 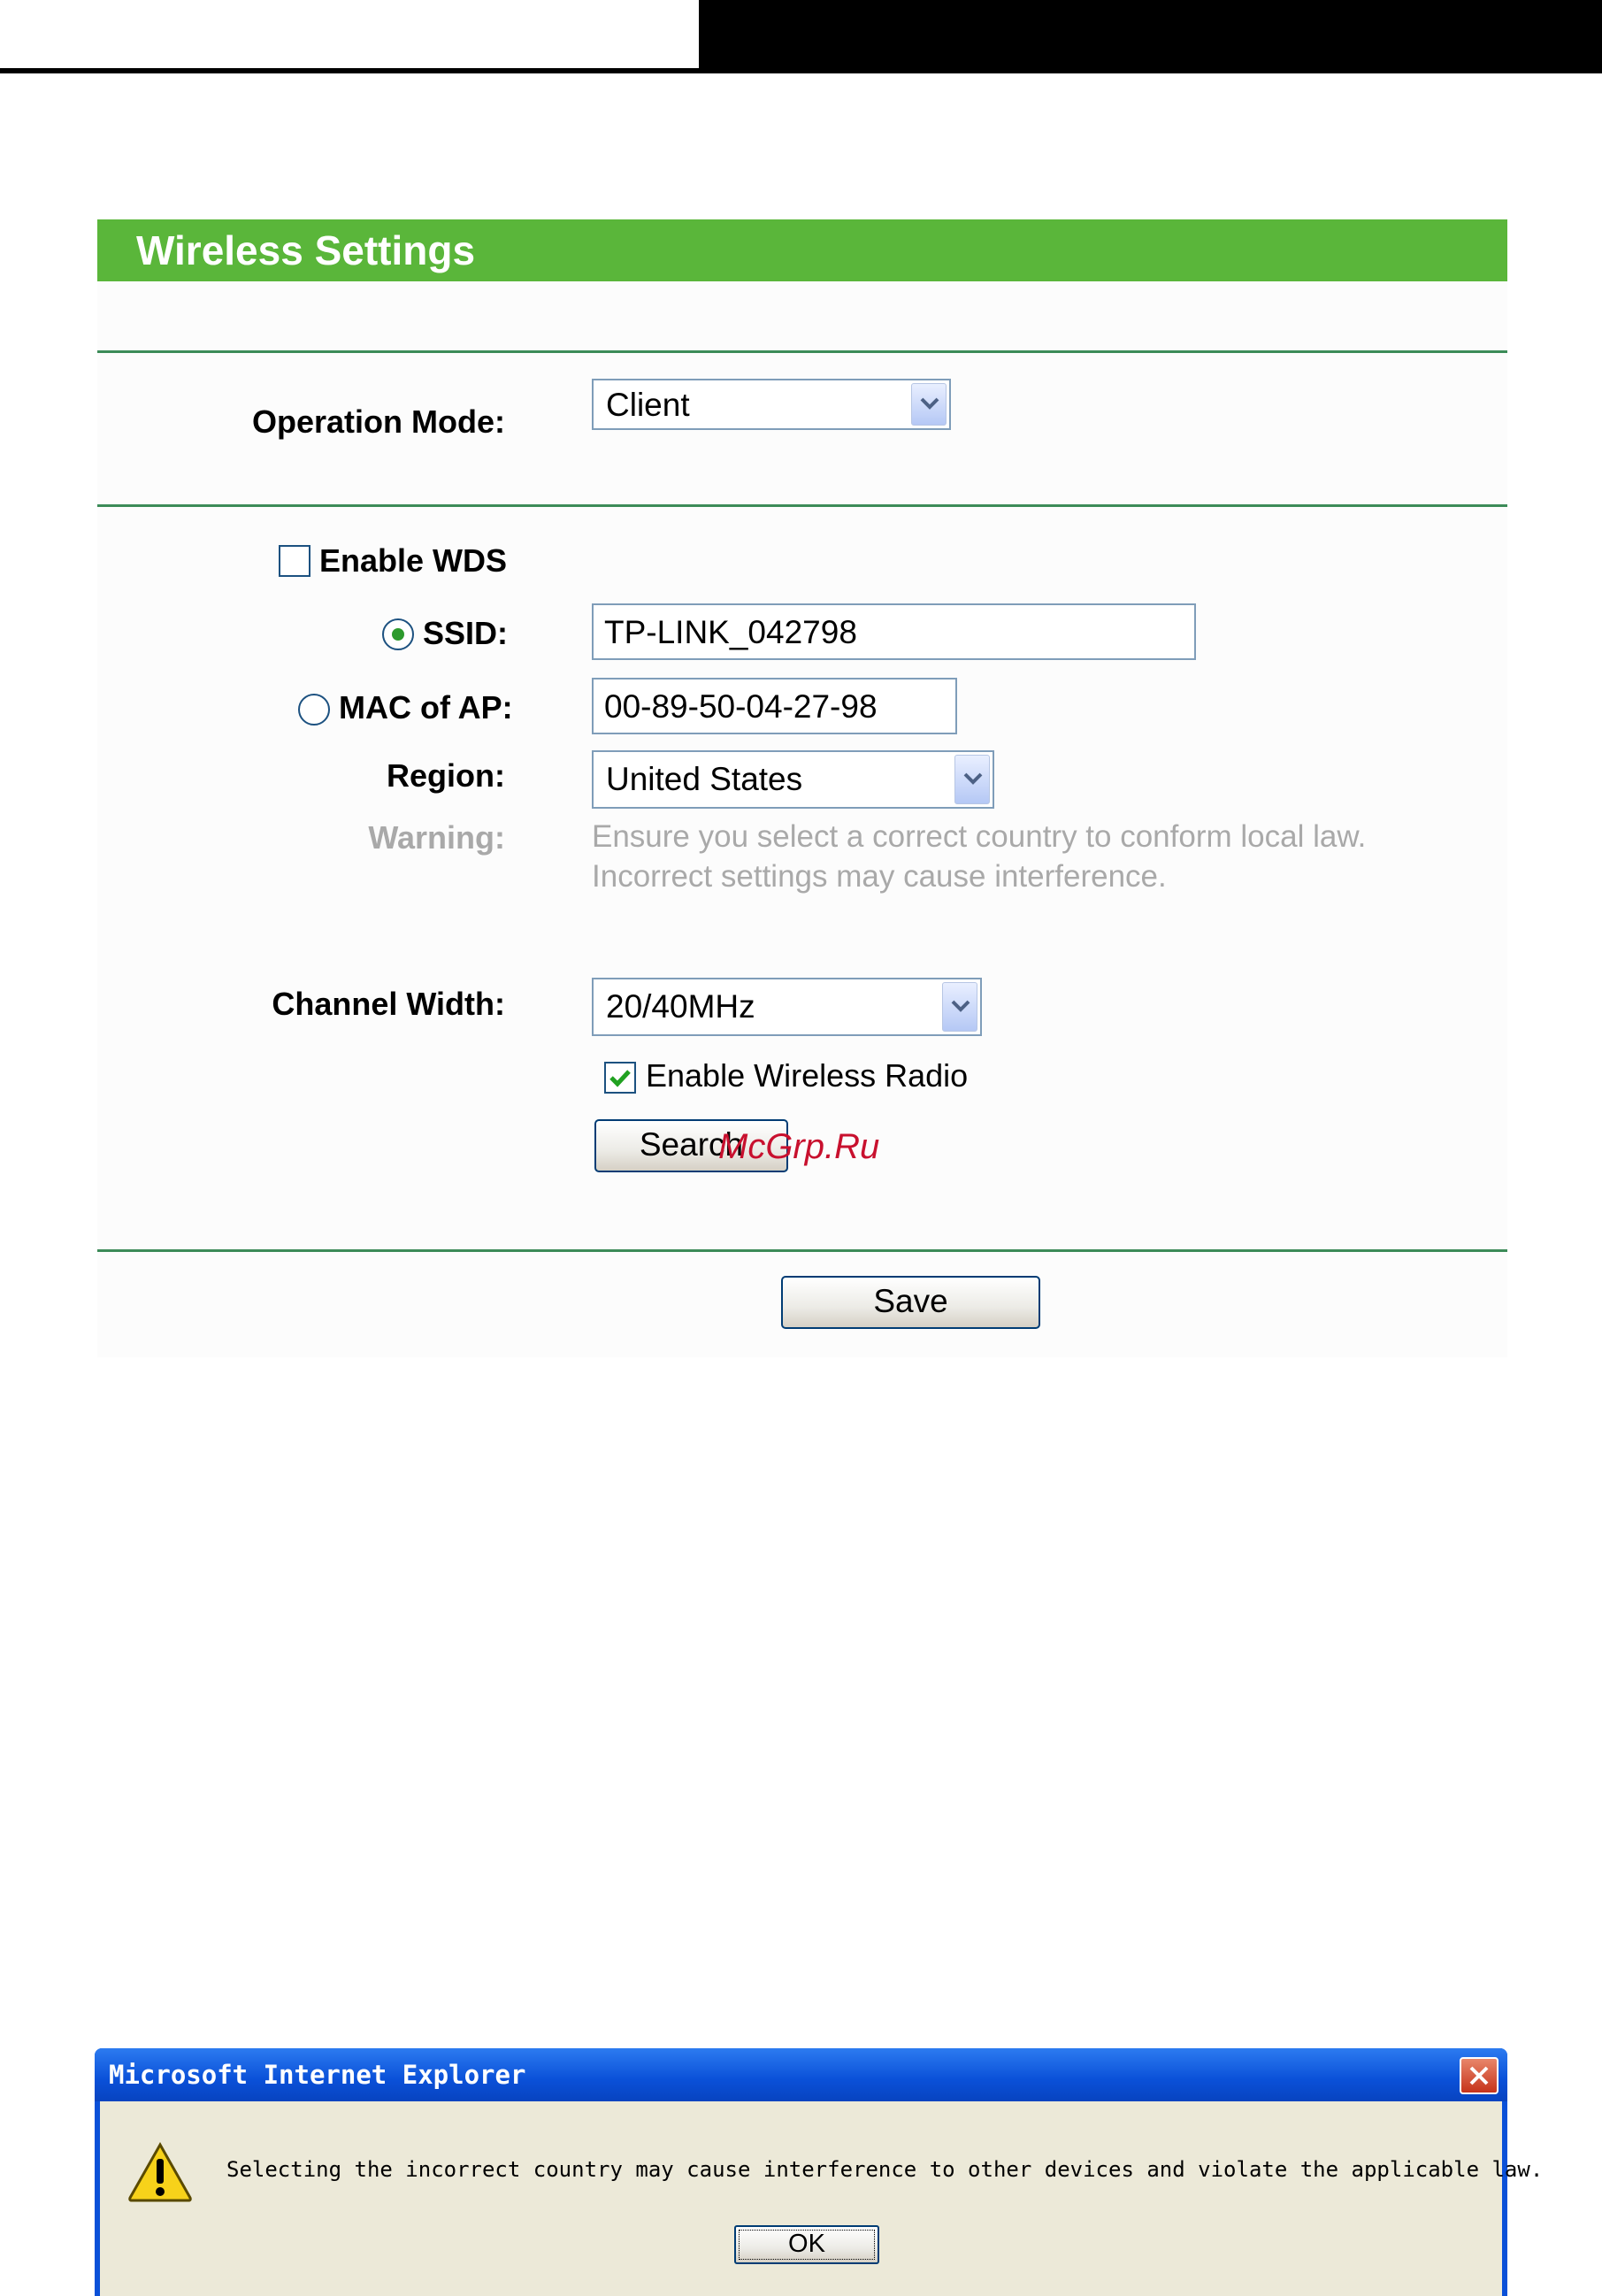 I want to click on operation-mode-label: Operation Mode:, so click(x=378, y=422).